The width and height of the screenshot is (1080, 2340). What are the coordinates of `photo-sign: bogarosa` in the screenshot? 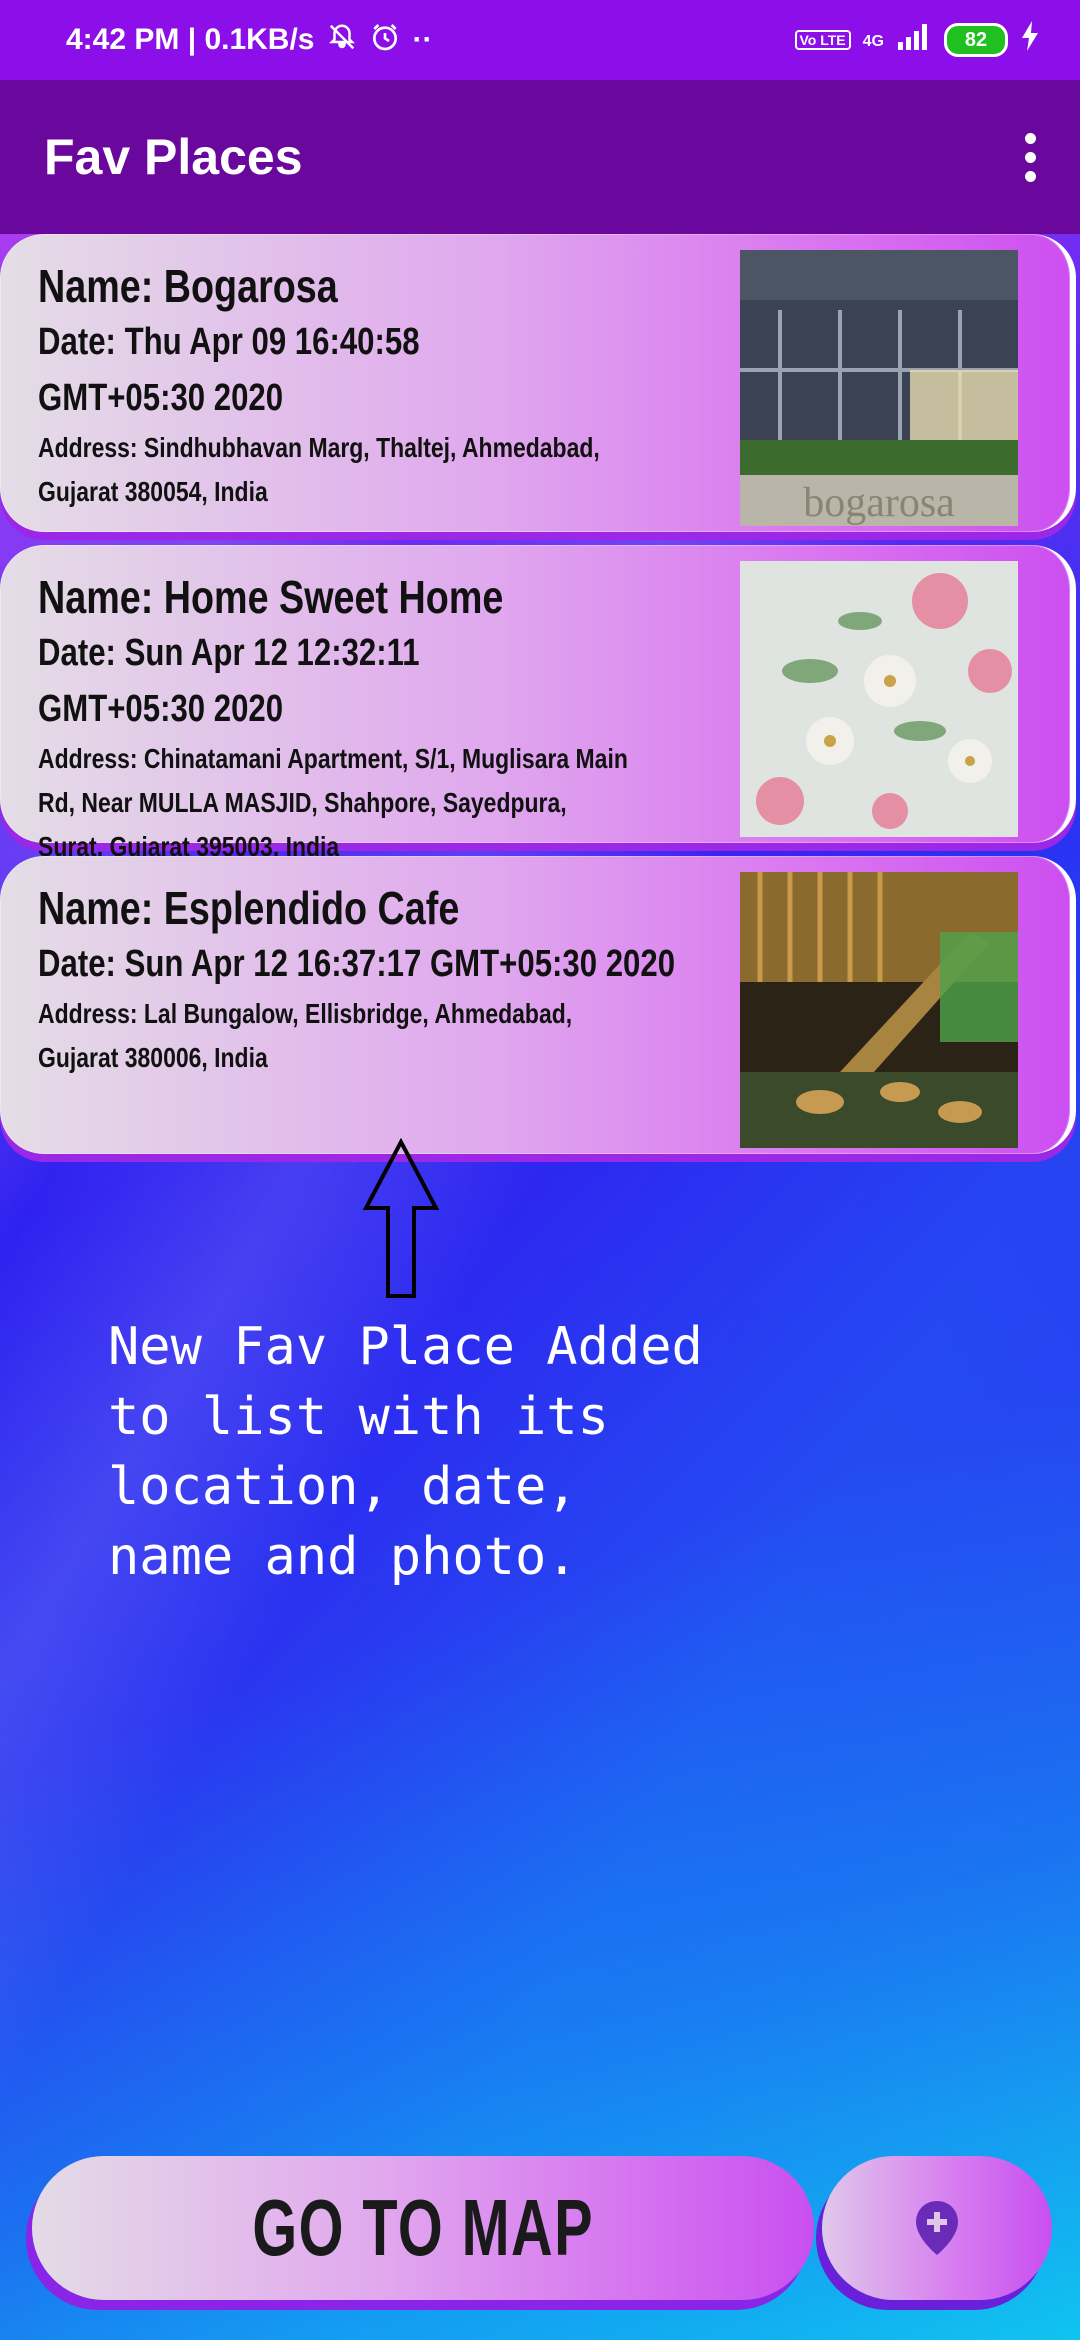 It's located at (879, 503).